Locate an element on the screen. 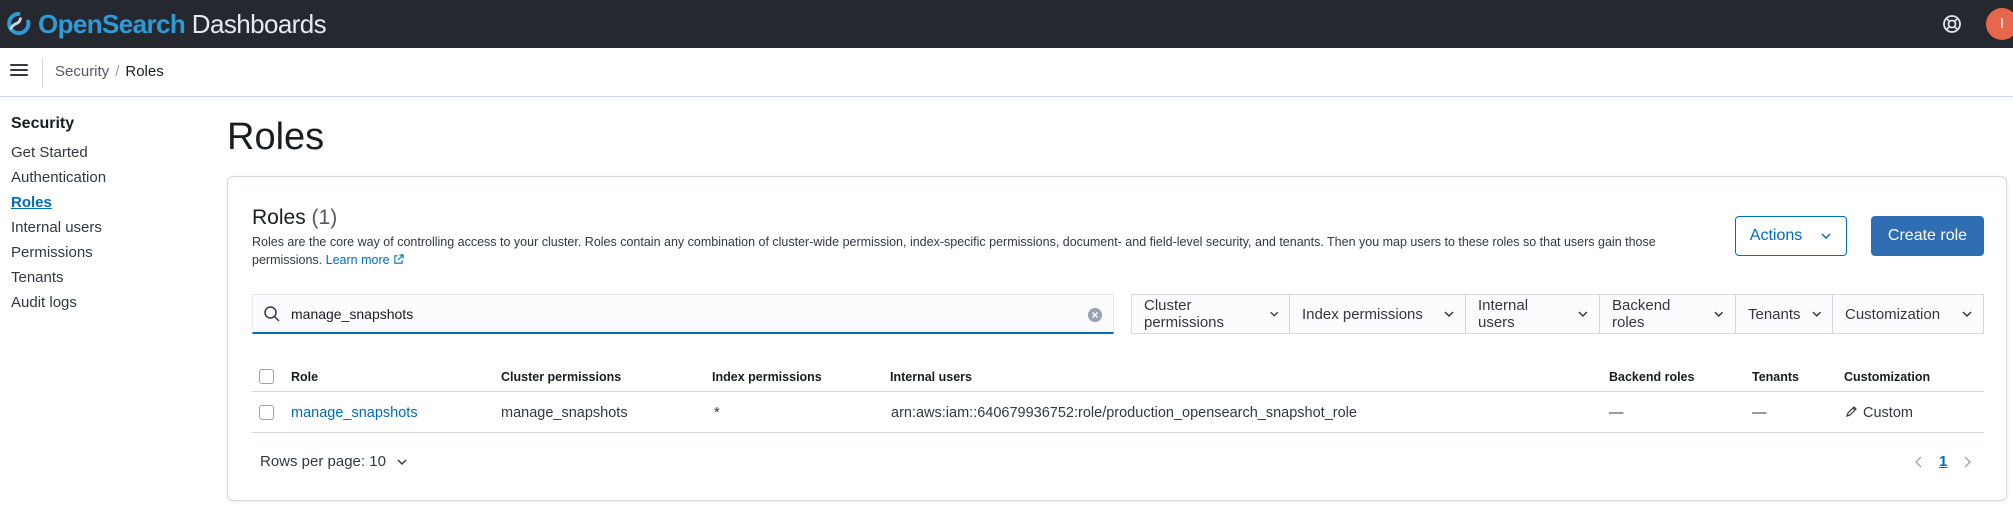 The width and height of the screenshot is (2013, 509). external-link-icon is located at coordinates (398, 259).